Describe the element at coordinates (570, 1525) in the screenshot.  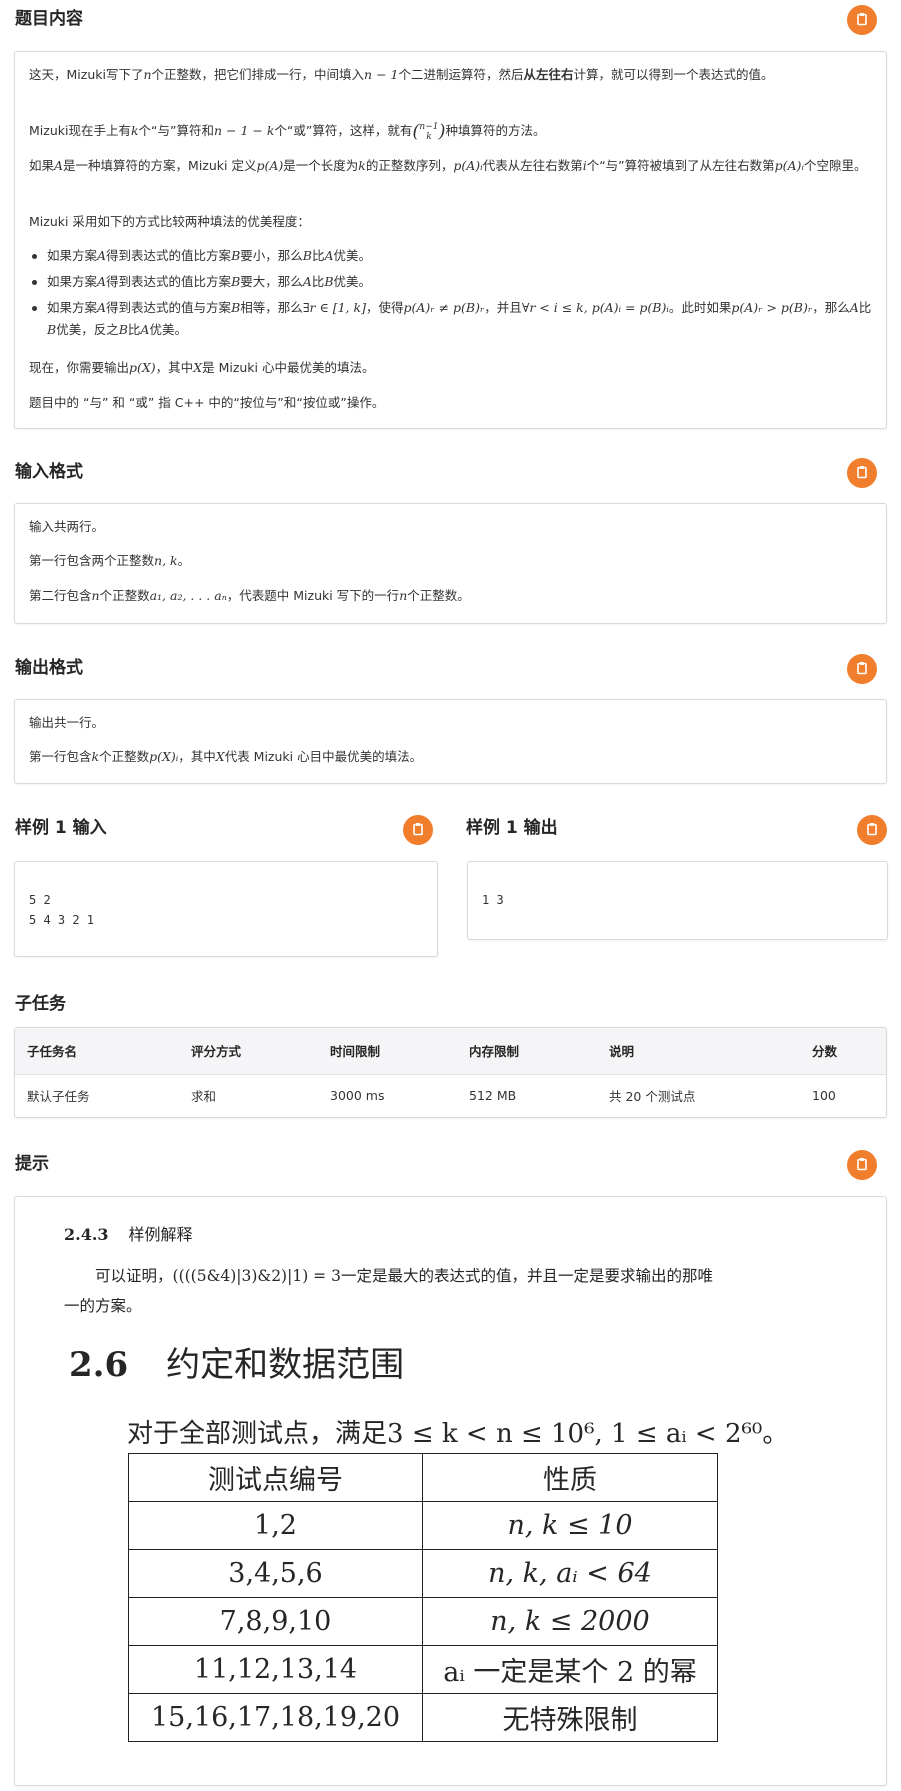
I see `hint-table-cell-property: n, k ≤ 10` at that location.